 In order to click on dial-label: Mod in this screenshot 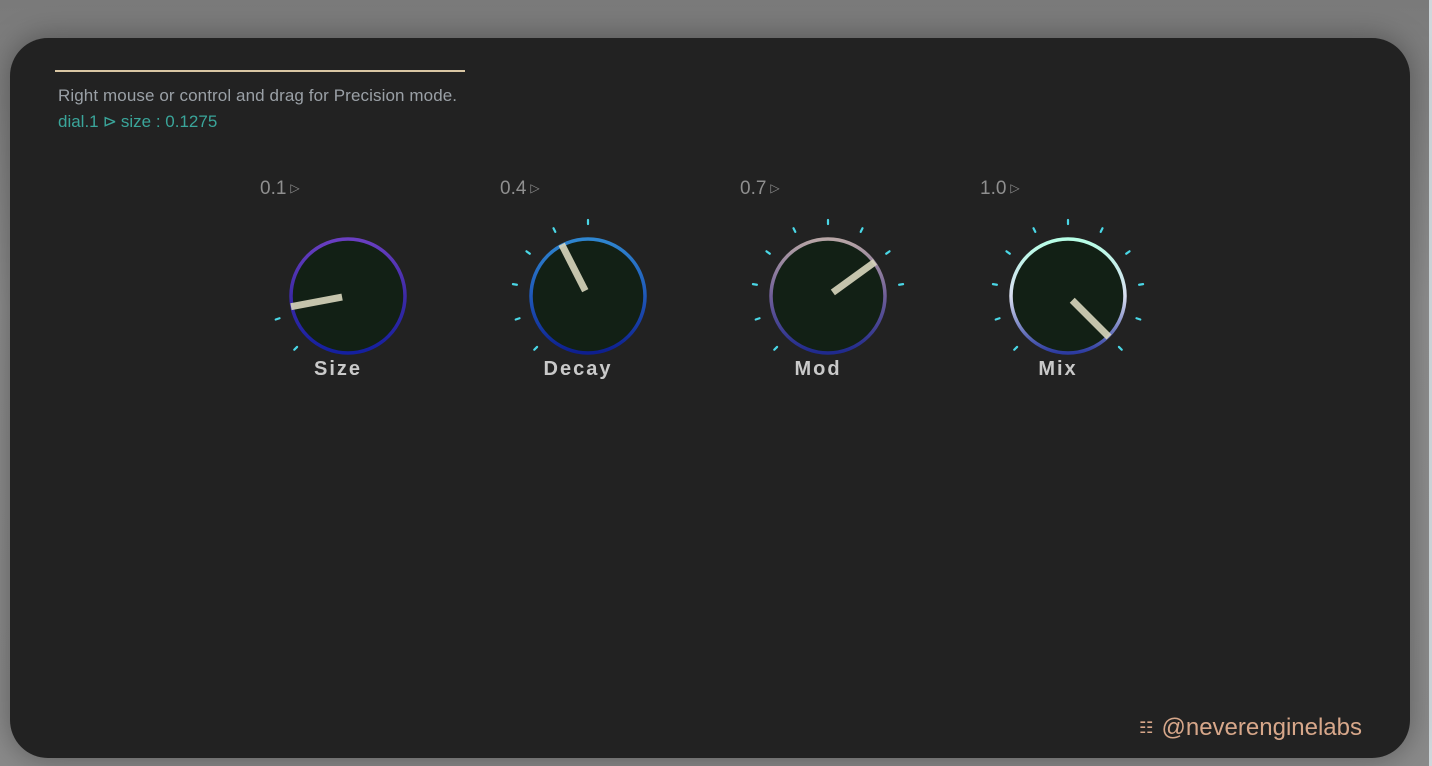, I will do `click(818, 369)`.